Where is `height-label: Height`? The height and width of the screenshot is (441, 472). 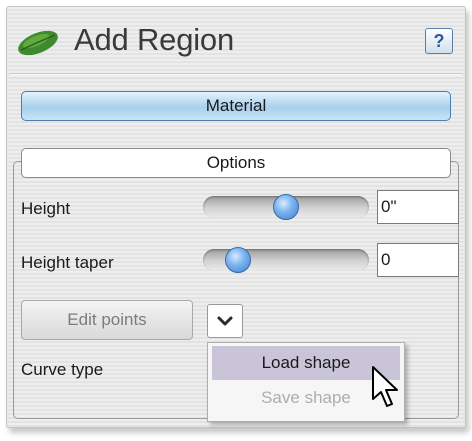 height-label: Height is located at coordinates (46, 208).